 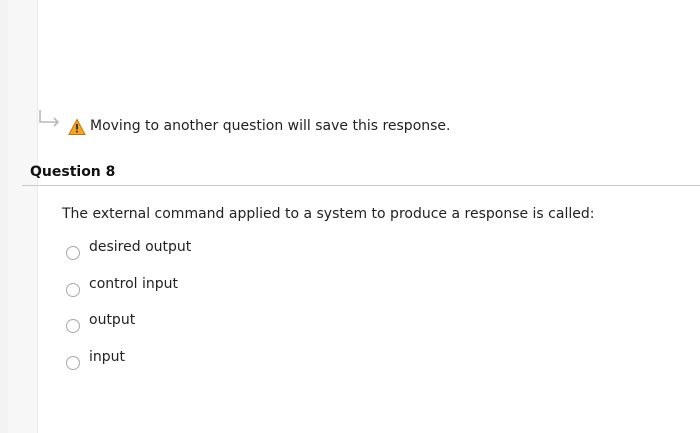 What do you see at coordinates (314, 327) in the screenshot?
I see `choice-output: output` at bounding box center [314, 327].